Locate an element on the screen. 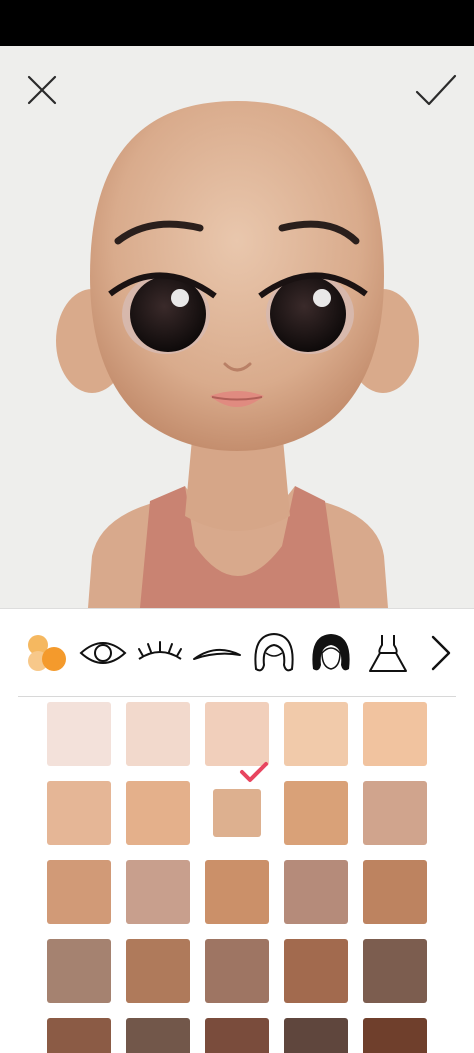  eyebrow-icon is located at coordinates (217, 654).